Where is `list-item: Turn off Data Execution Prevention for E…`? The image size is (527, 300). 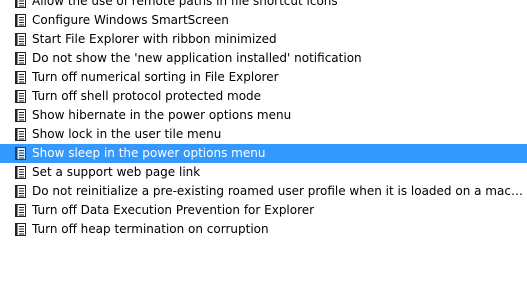 list-item: Turn off Data Execution Prevention for E… is located at coordinates (263, 210).